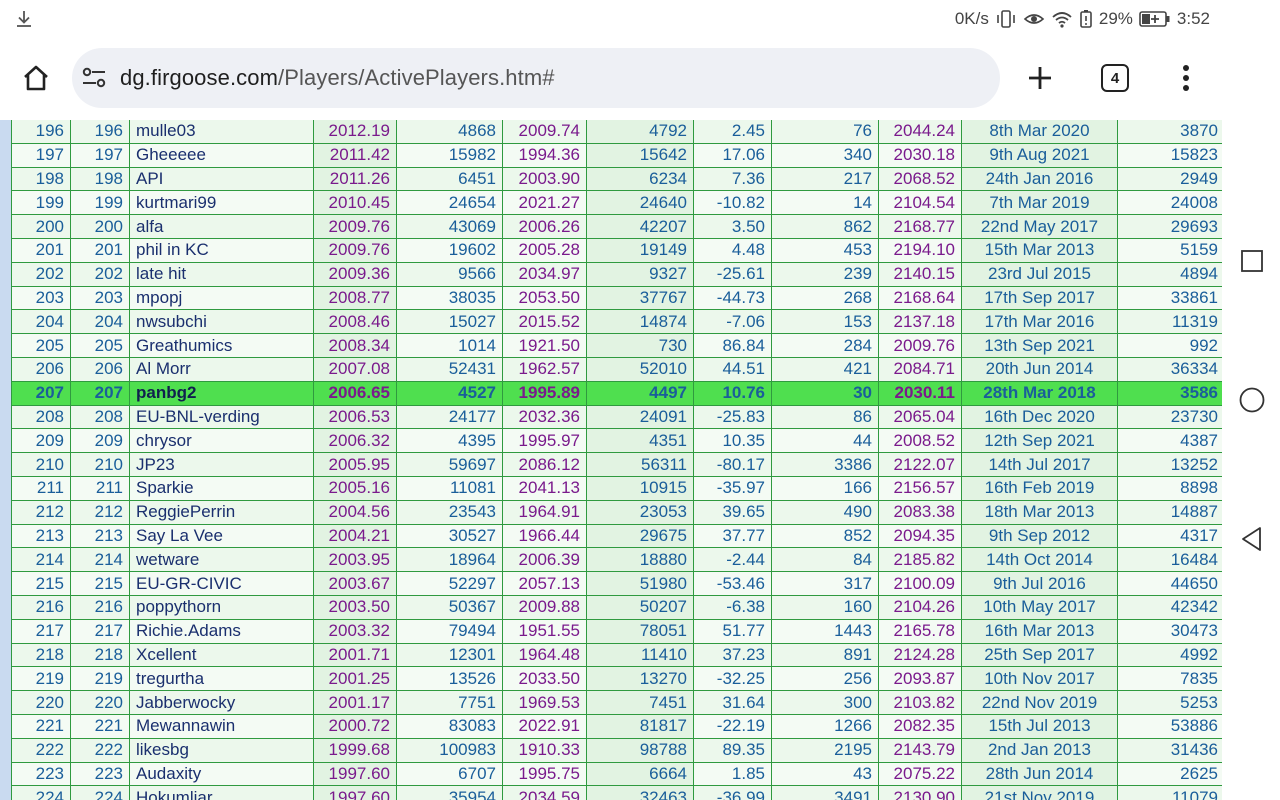  Describe the element at coordinates (1186, 78) in the screenshot. I see `browser-menu-button` at that location.